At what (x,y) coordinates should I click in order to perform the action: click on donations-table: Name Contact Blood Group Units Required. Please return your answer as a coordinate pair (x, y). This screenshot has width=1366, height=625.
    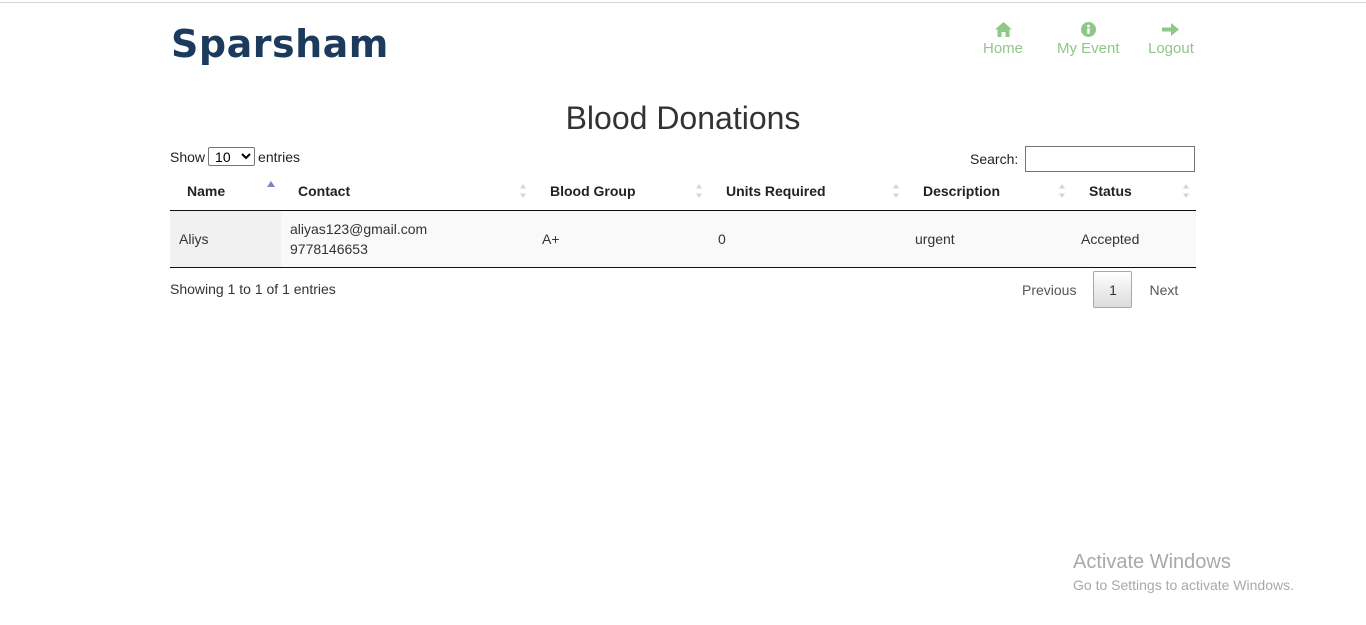
    Looking at the image, I should click on (683, 220).